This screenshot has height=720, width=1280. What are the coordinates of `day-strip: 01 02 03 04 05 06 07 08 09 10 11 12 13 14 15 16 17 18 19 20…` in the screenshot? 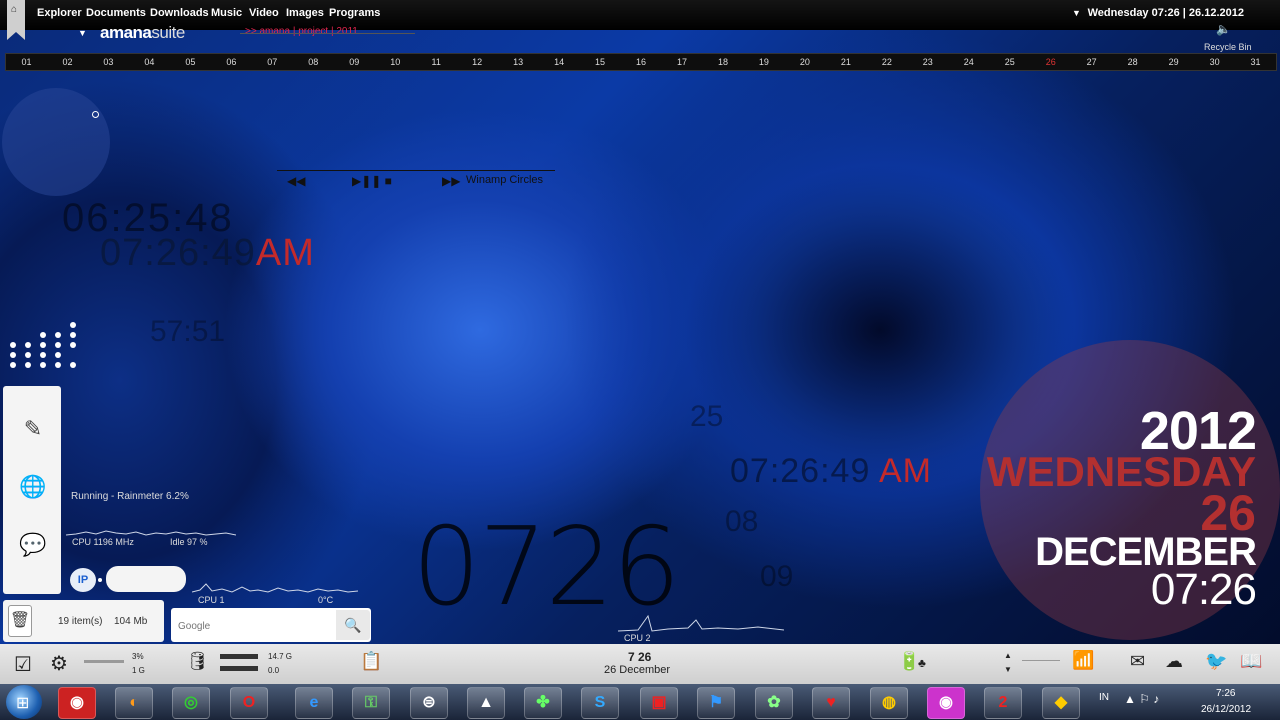 It's located at (641, 62).